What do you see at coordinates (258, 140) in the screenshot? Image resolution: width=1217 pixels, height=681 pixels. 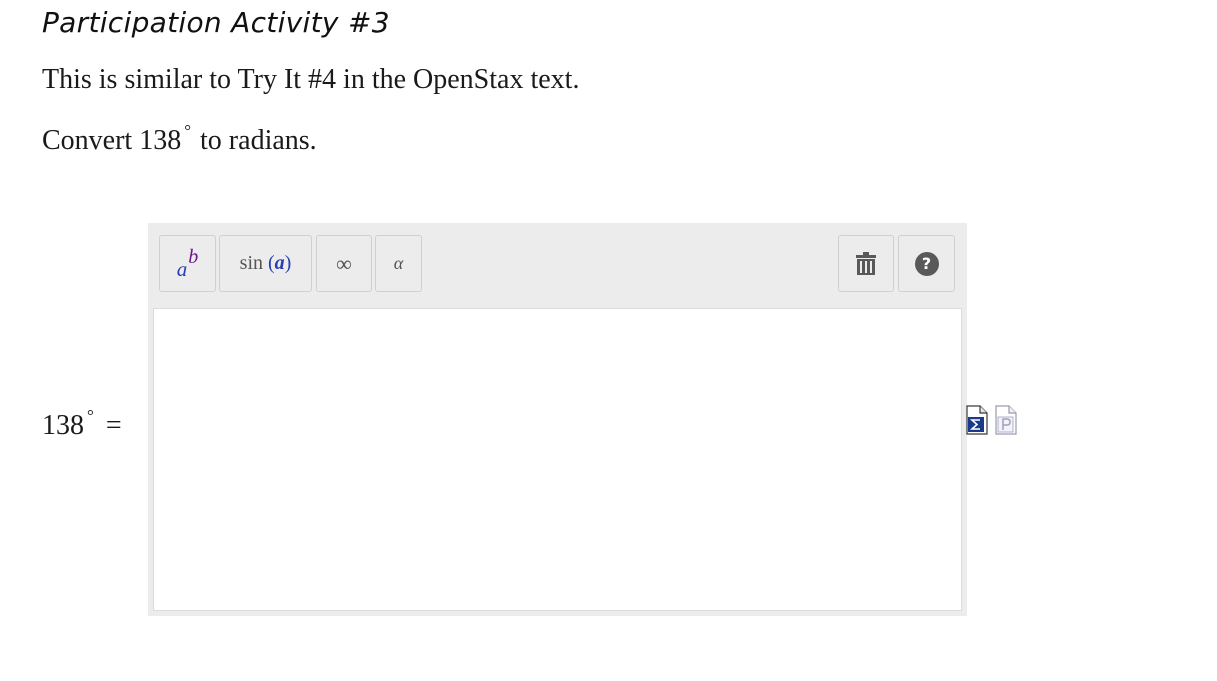 I see `prompt-after: to radians.` at bounding box center [258, 140].